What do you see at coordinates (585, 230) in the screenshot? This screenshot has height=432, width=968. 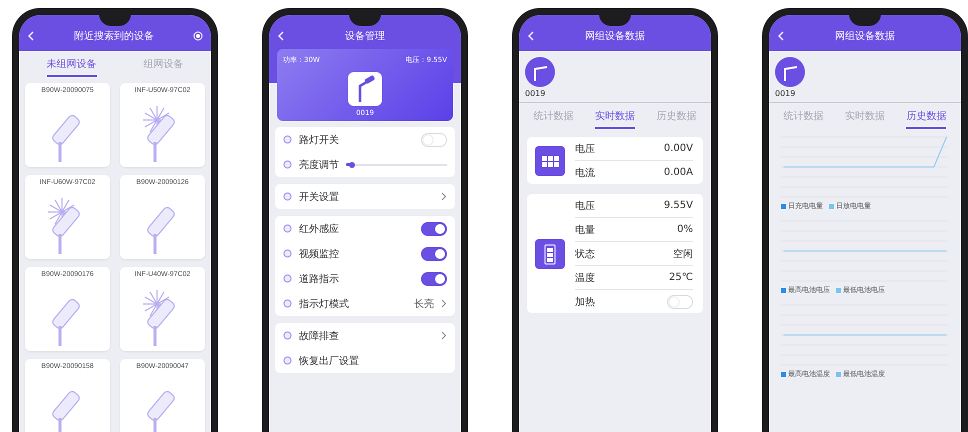 I see `data-label: 电量` at bounding box center [585, 230].